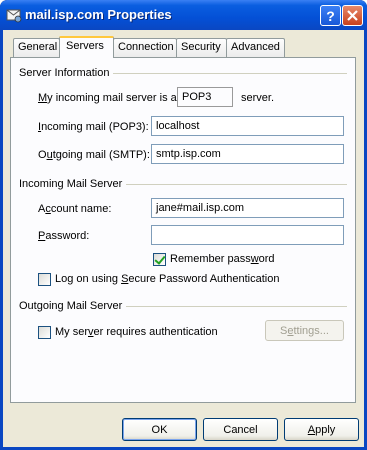 This screenshot has height=450, width=367. What do you see at coordinates (247, 235) in the screenshot?
I see `password-field` at bounding box center [247, 235].